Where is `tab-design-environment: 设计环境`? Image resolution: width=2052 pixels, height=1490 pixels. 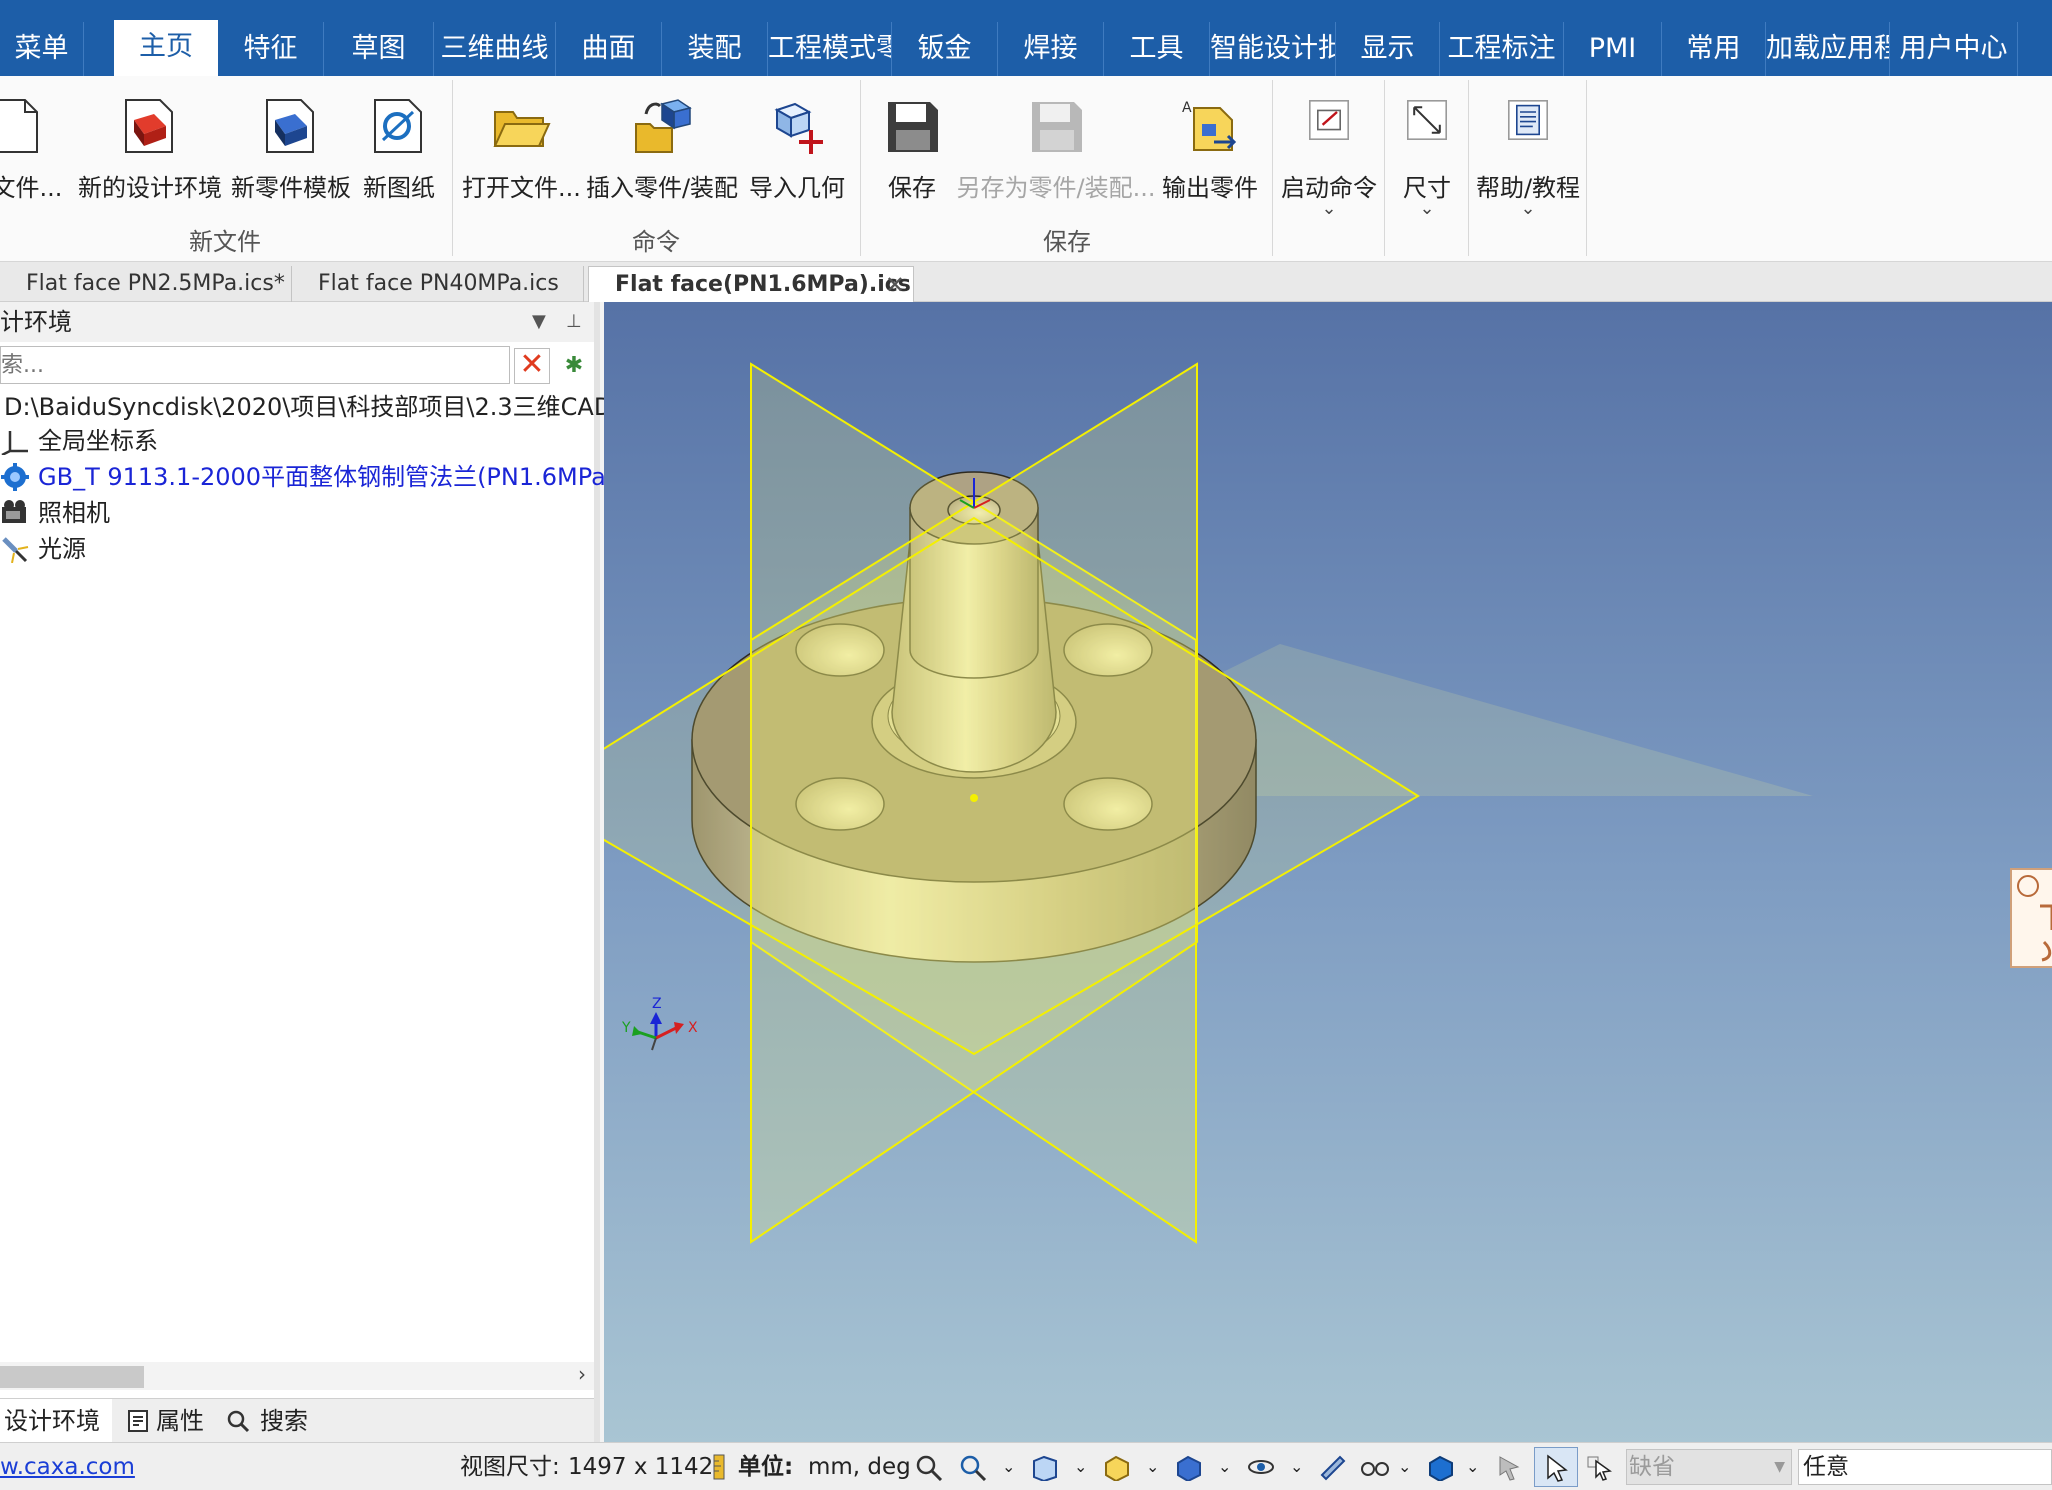 tab-design-environment: 设计环境 is located at coordinates (56, 1421).